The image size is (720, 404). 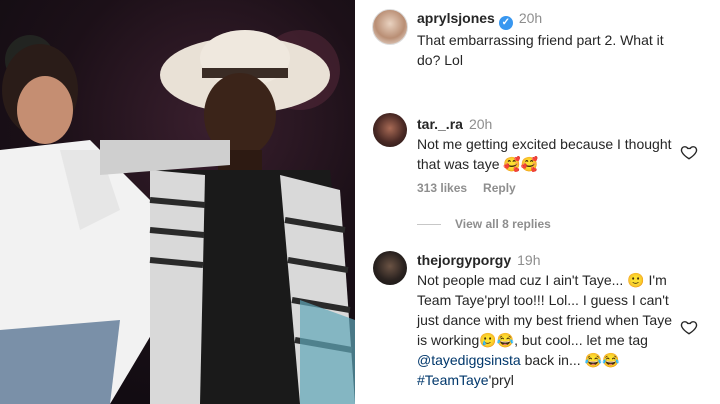 What do you see at coordinates (464, 260) in the screenshot?
I see `comment-username: thejorgyporgy` at bounding box center [464, 260].